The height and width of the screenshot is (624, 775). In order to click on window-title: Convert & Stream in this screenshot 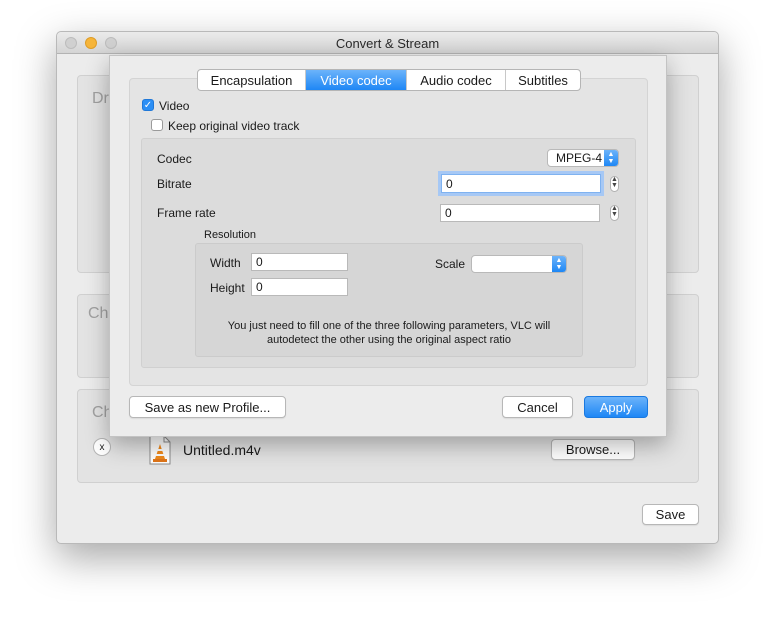, I will do `click(387, 43)`.